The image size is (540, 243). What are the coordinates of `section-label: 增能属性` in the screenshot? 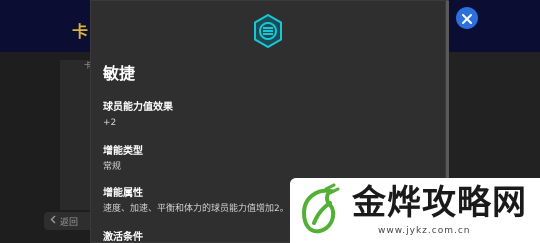 It's located at (123, 193).